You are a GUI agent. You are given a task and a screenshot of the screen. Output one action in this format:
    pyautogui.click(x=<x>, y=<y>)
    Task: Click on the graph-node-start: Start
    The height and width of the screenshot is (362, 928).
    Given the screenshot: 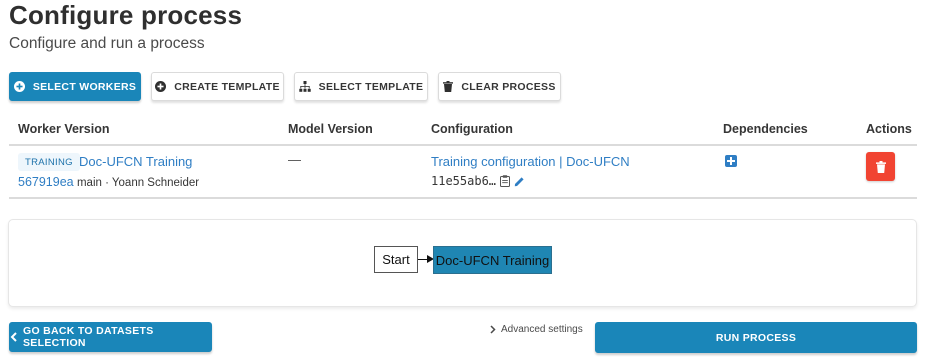 What is the action you would take?
    pyautogui.click(x=396, y=259)
    